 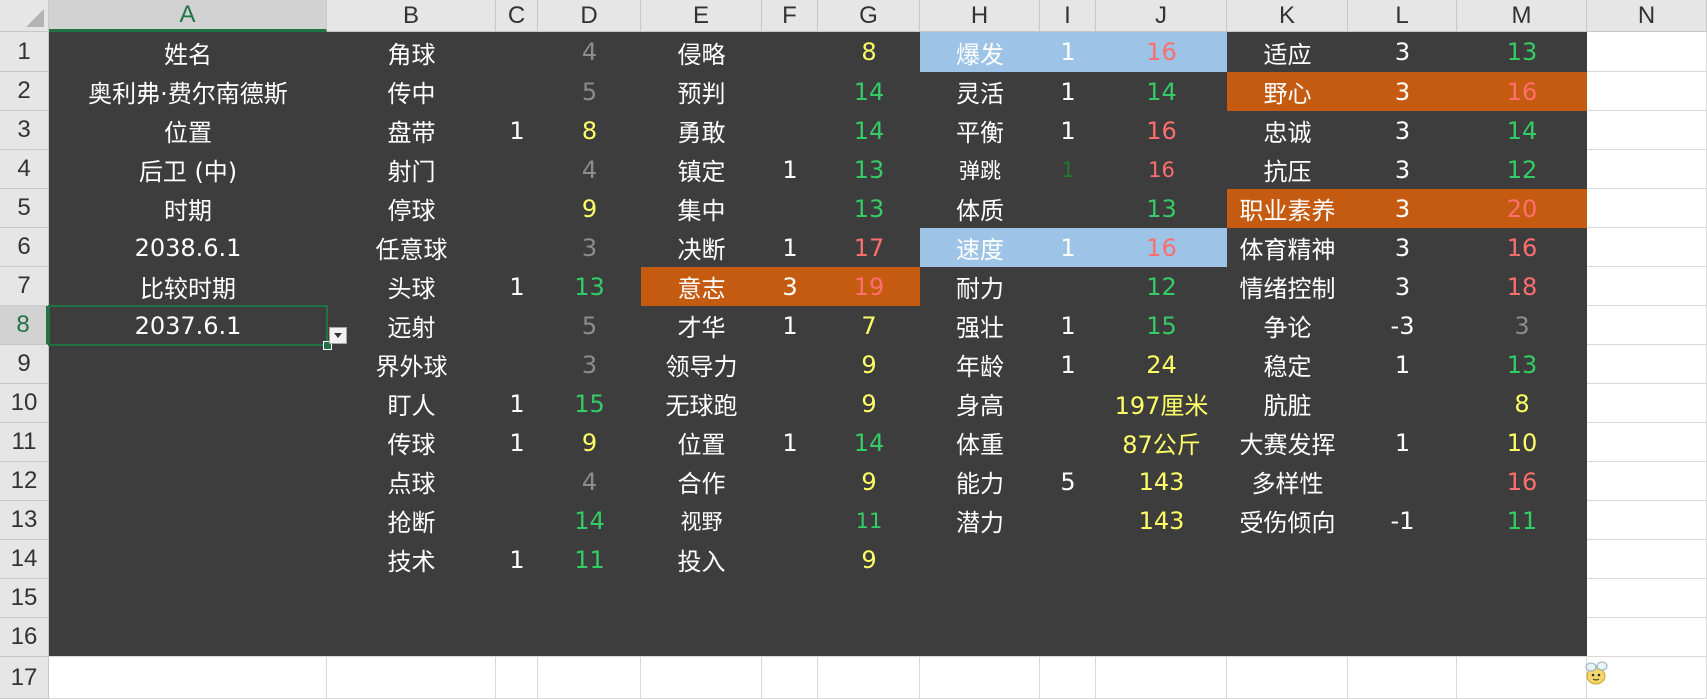 I want to click on cell-b2: 传中, so click(x=411, y=91).